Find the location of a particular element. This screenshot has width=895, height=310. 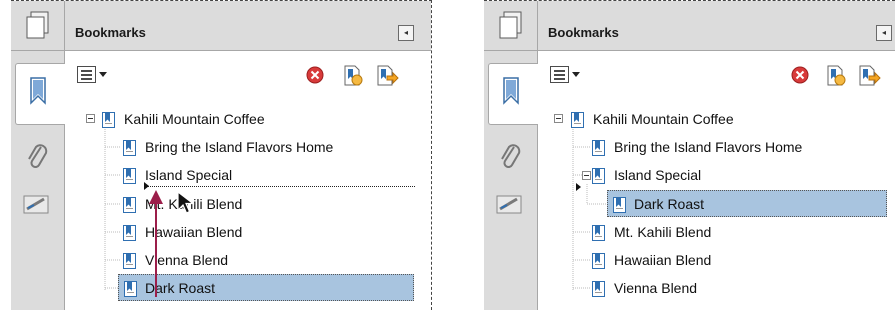

bookmark-item: Kahili Mountain Coffee is located at coordinates (704, 119).